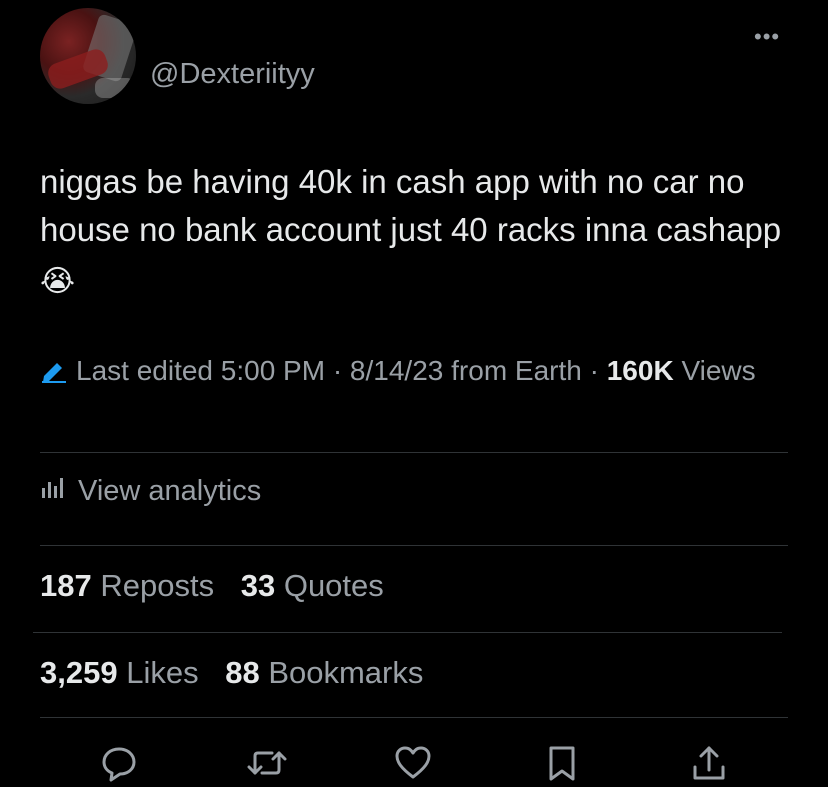 The width and height of the screenshot is (828, 787). I want to click on bookmarks-count: 88, so click(242, 672).